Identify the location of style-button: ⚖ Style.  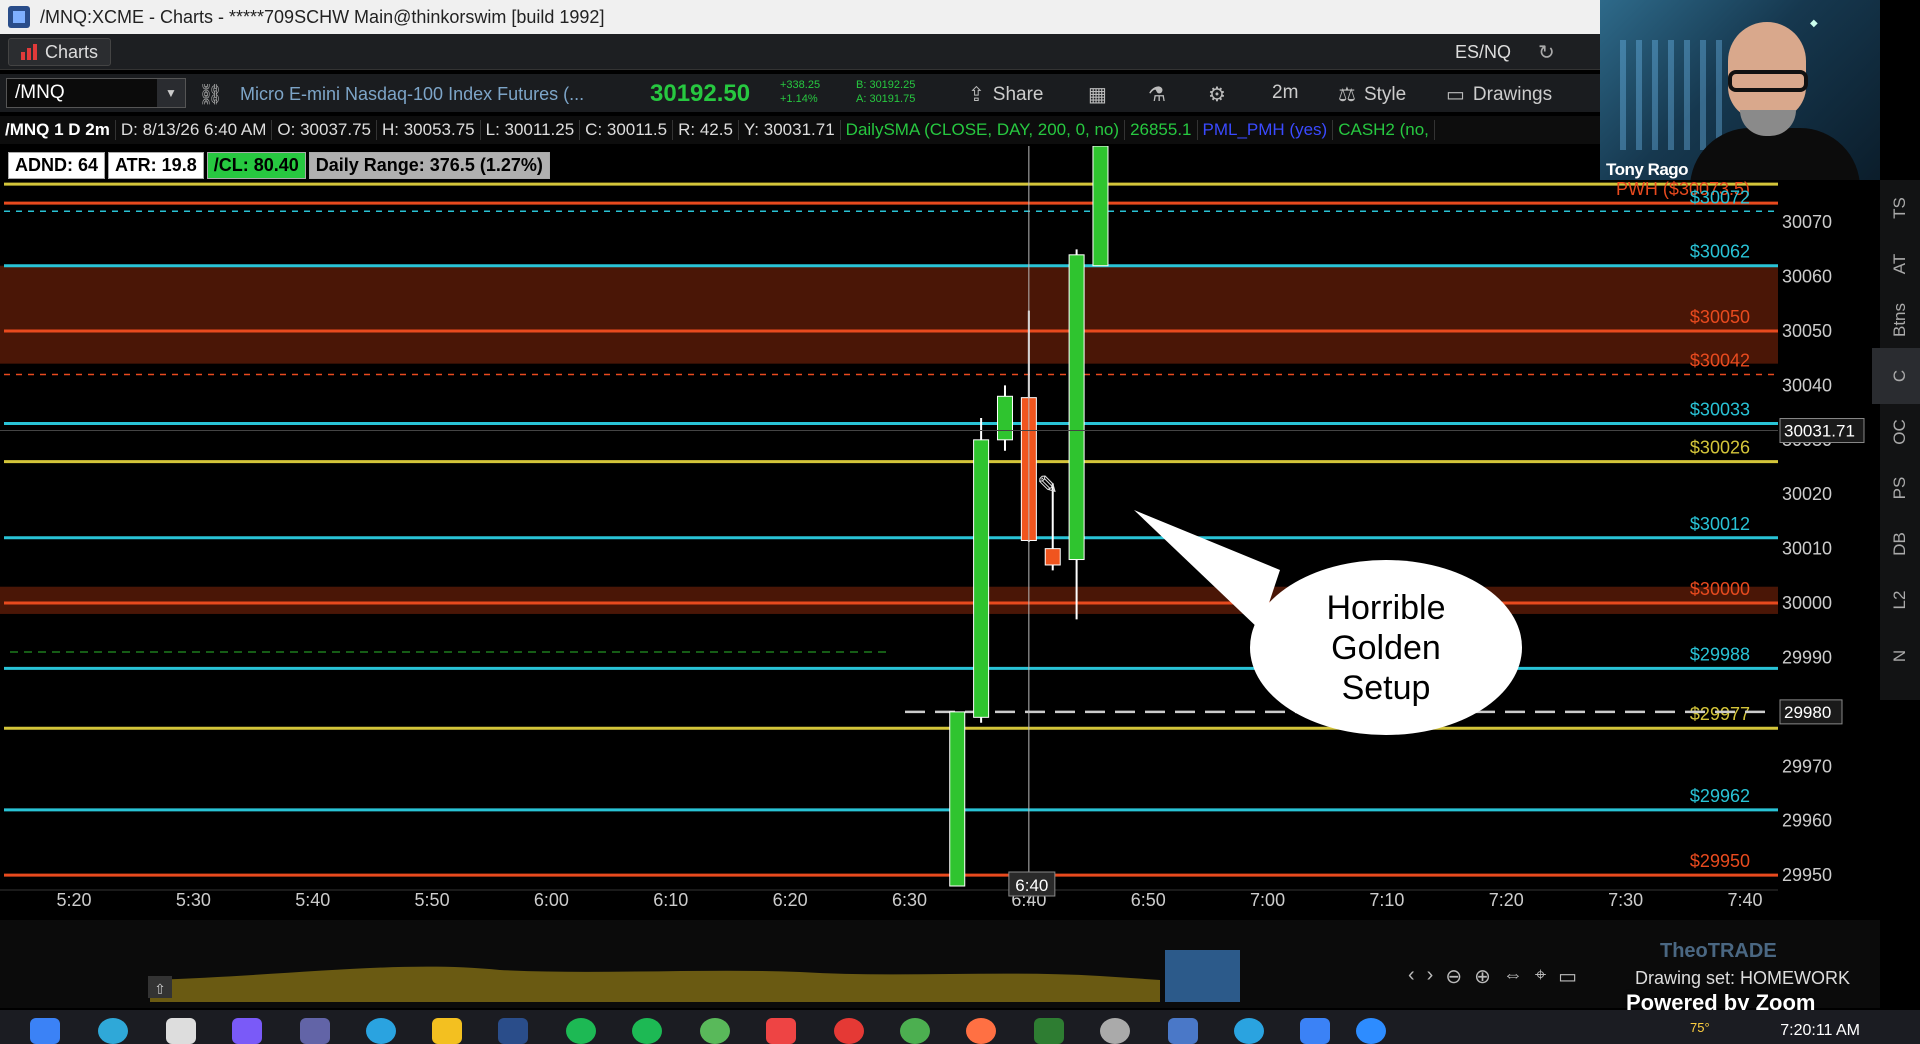
(1372, 94).